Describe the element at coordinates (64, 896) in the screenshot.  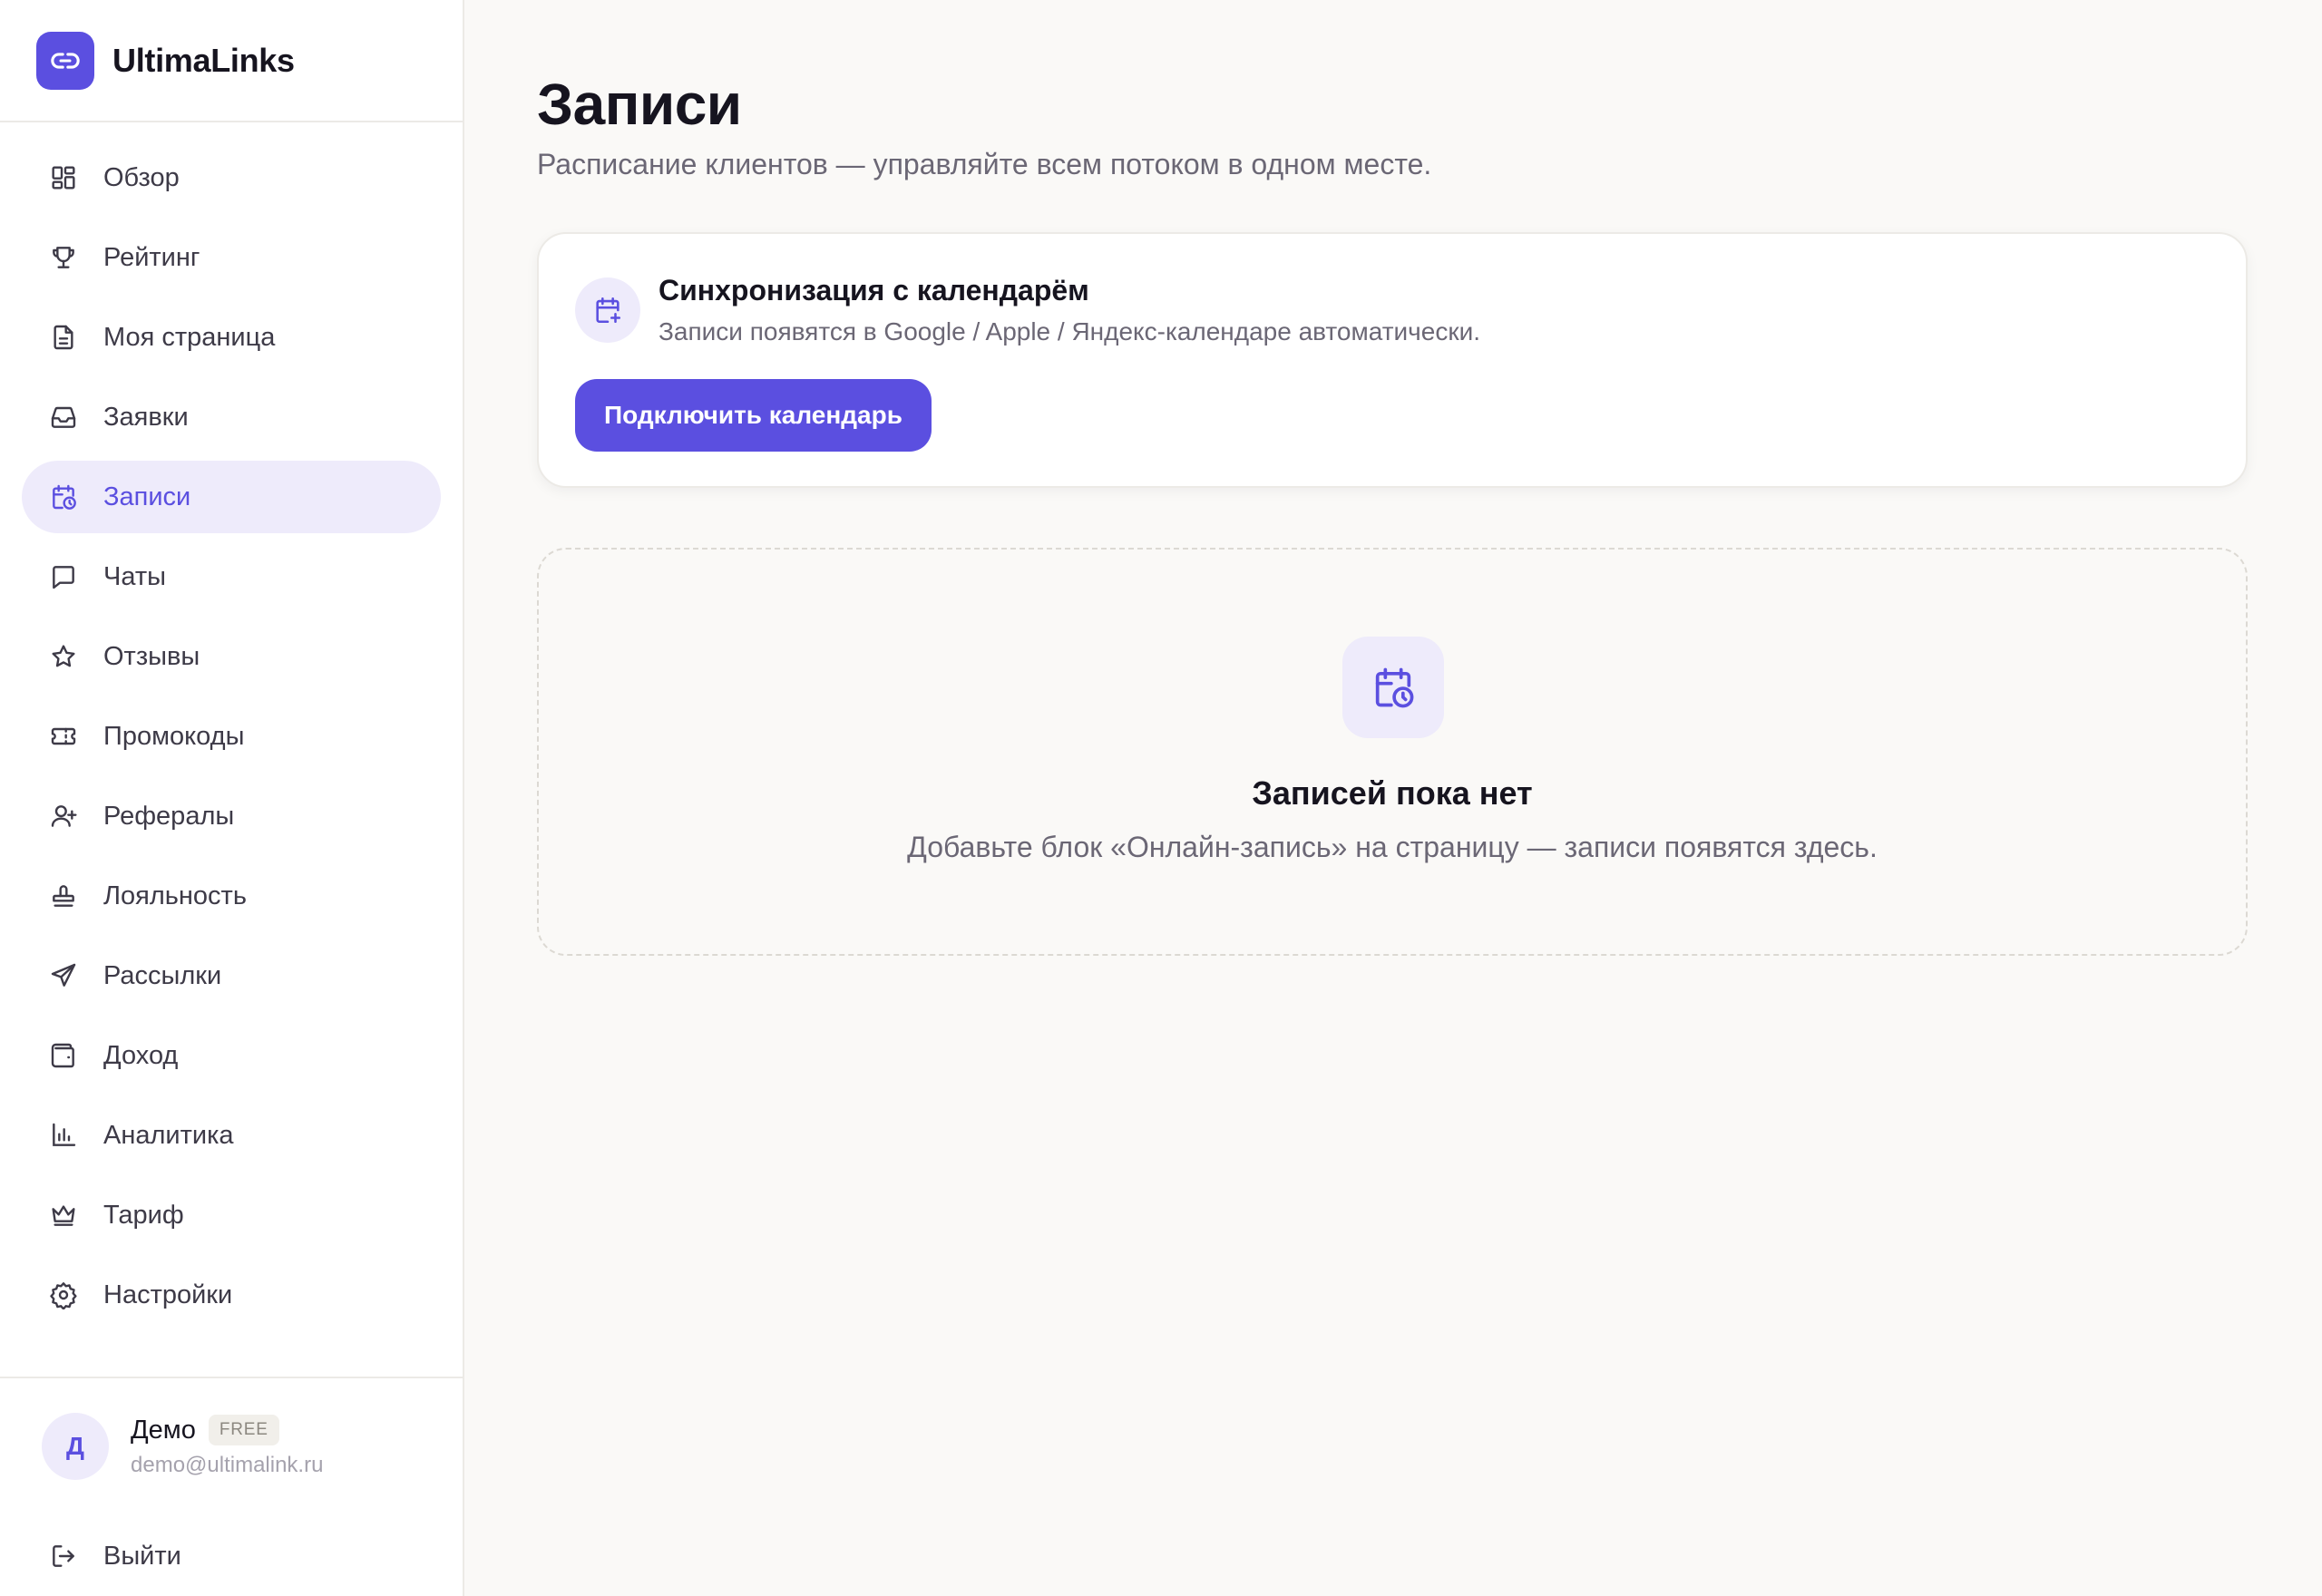
I see `stamp-icon` at that location.